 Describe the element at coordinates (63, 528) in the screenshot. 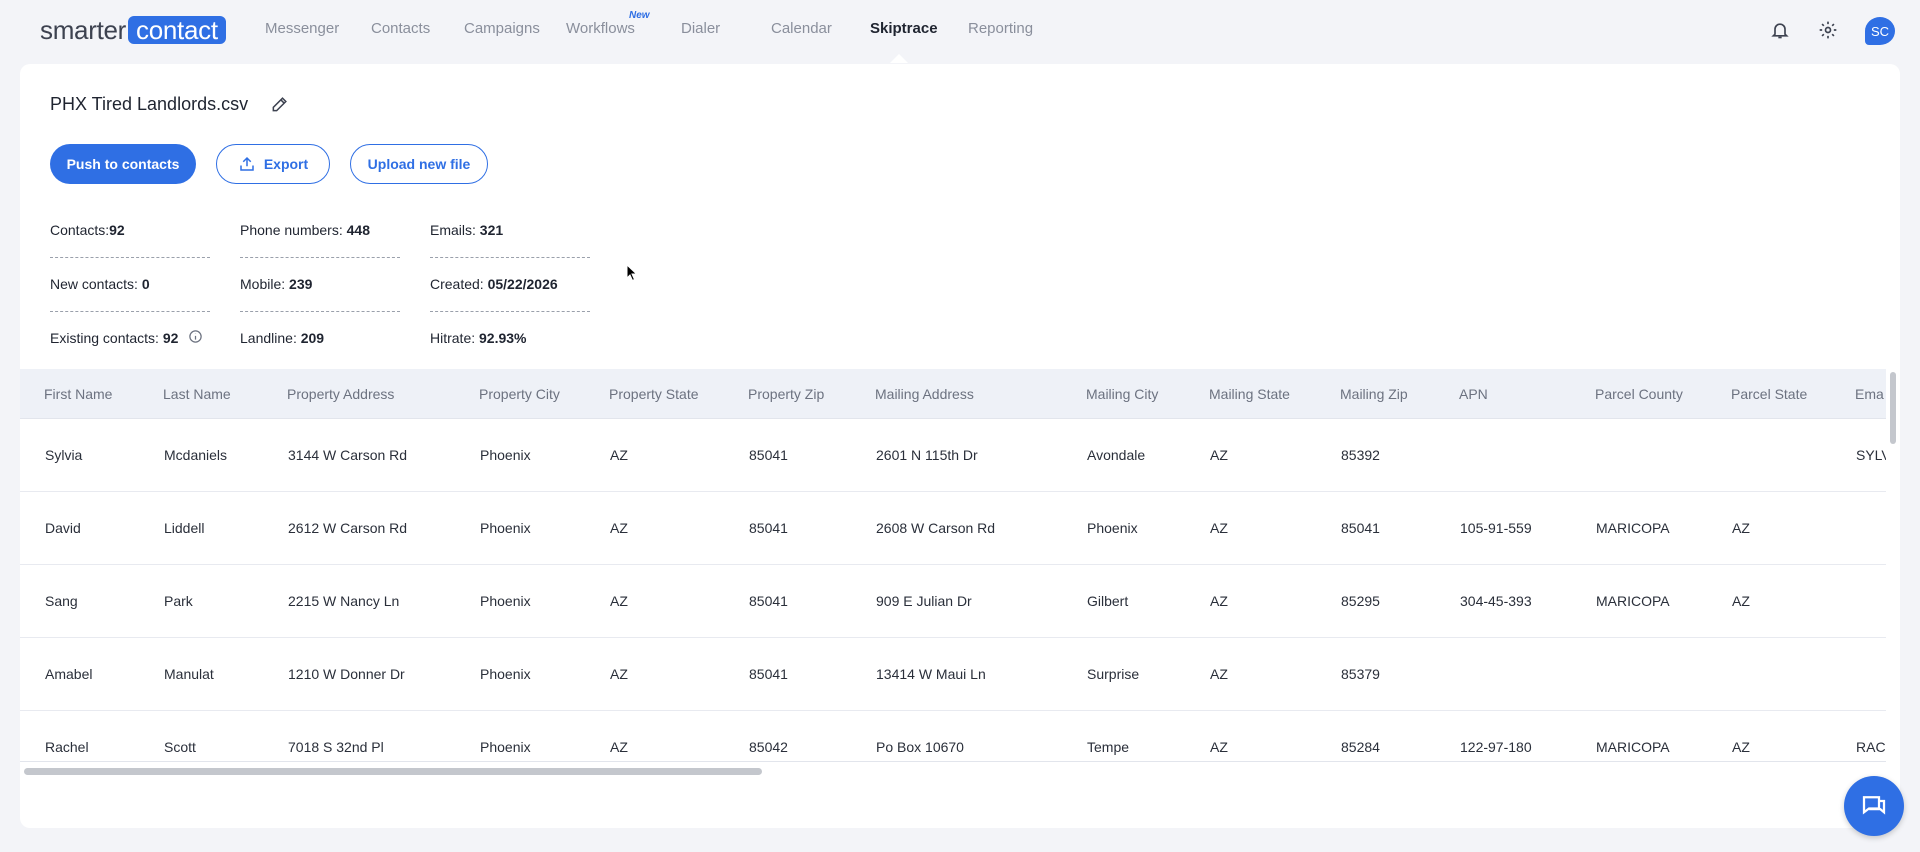

I see `cell: David` at that location.